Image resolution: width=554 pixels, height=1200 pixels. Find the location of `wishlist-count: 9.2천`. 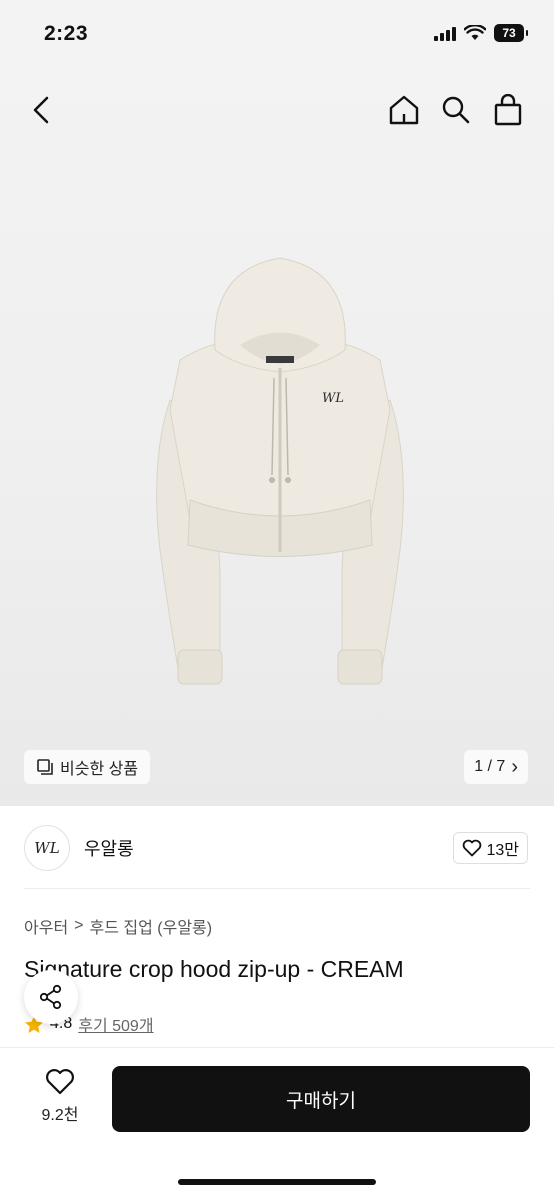

wishlist-count: 9.2천 is located at coordinates (60, 1115).